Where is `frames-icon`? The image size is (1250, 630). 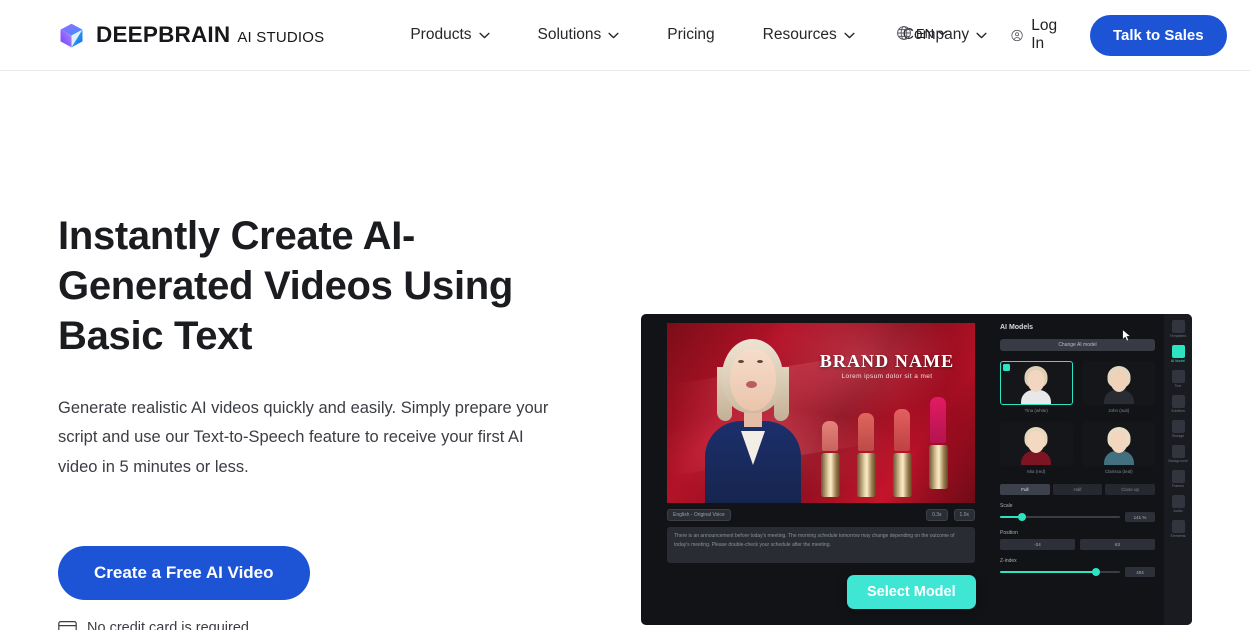 frames-icon is located at coordinates (1178, 476).